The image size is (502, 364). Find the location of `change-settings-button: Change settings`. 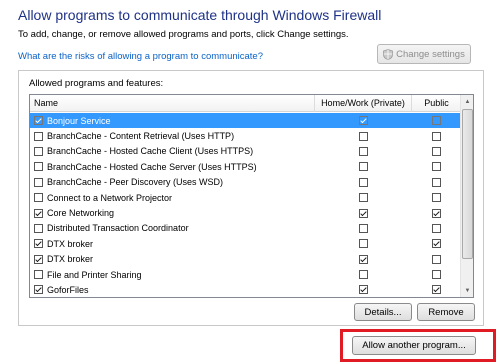

change-settings-button: Change settings is located at coordinates (424, 54).